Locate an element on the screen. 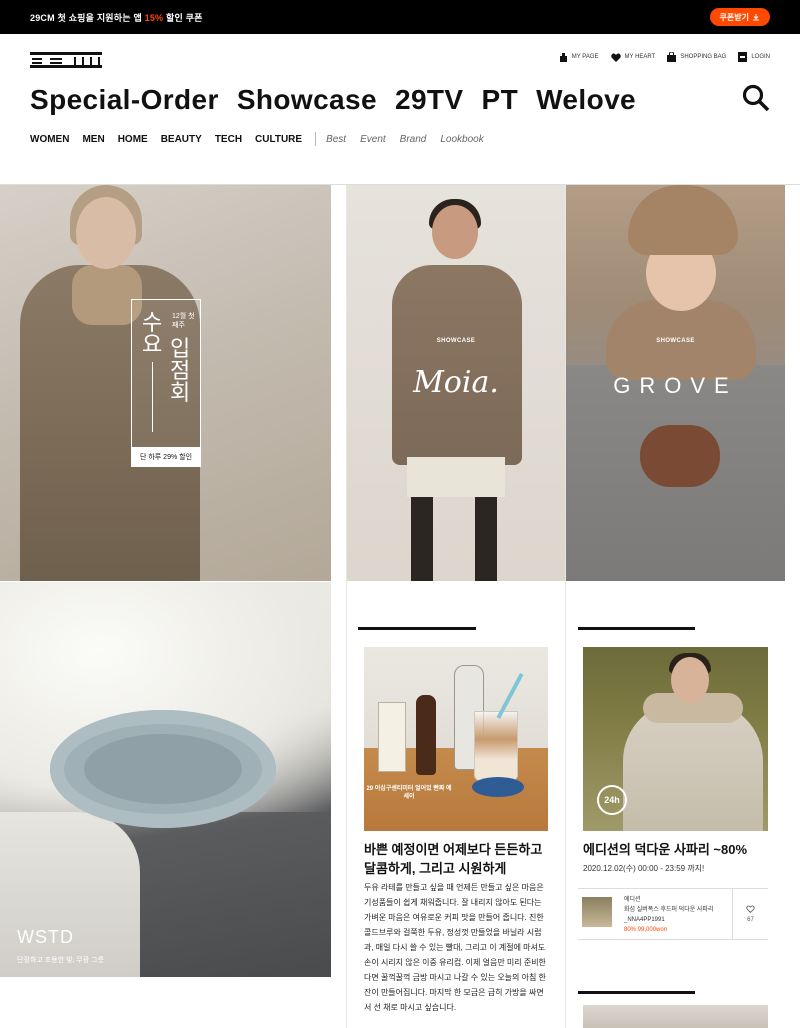 The height and width of the screenshot is (1028, 800). promo-suffix: 할인 쿠폰 is located at coordinates (183, 18).